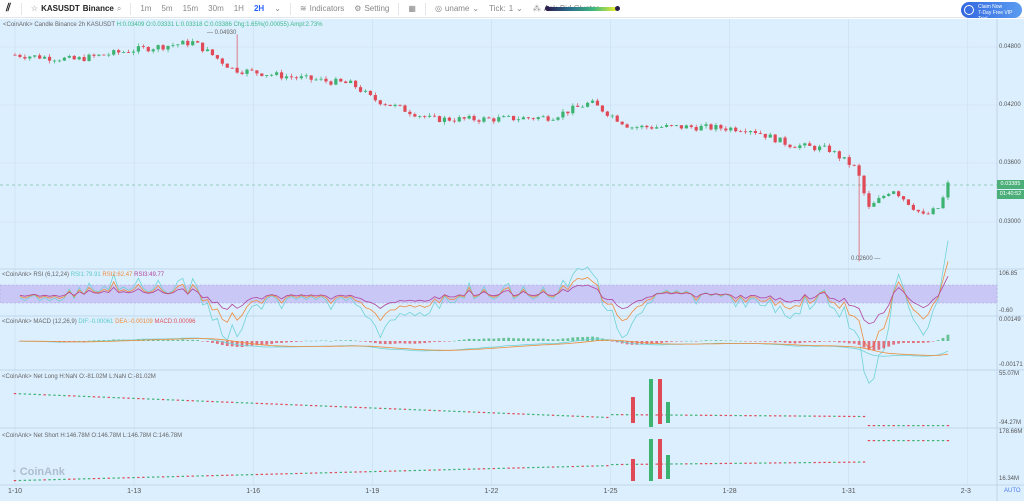  Describe the element at coordinates (191, 8) in the screenshot. I see `interval-15m: 15m` at that location.